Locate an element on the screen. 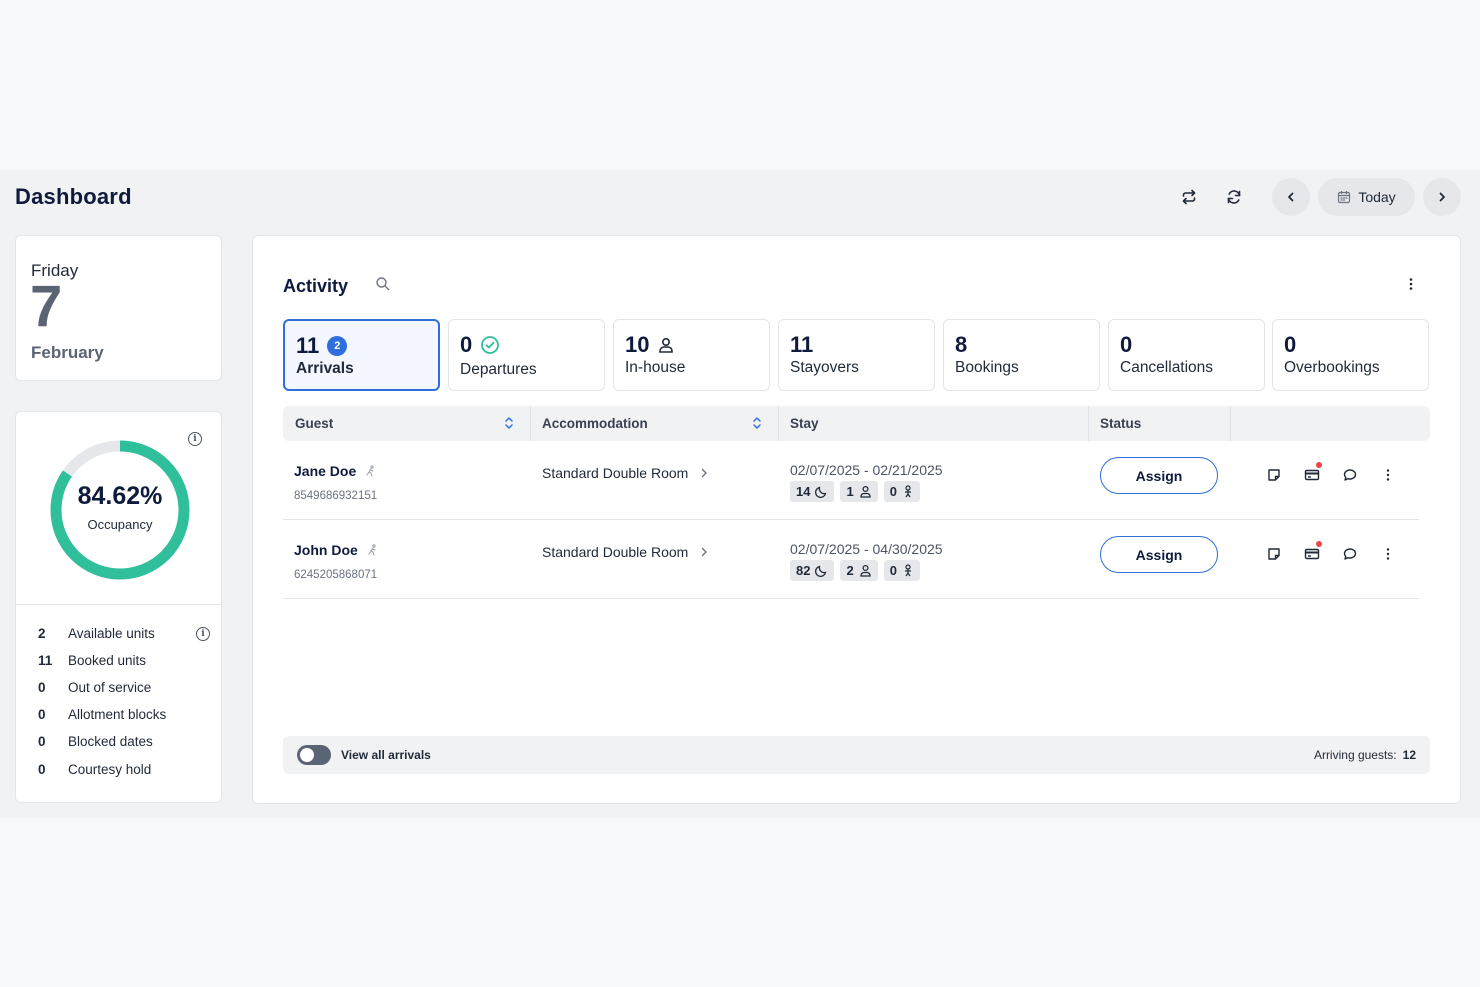  chevron-left-icon is located at coordinates (1291, 197).